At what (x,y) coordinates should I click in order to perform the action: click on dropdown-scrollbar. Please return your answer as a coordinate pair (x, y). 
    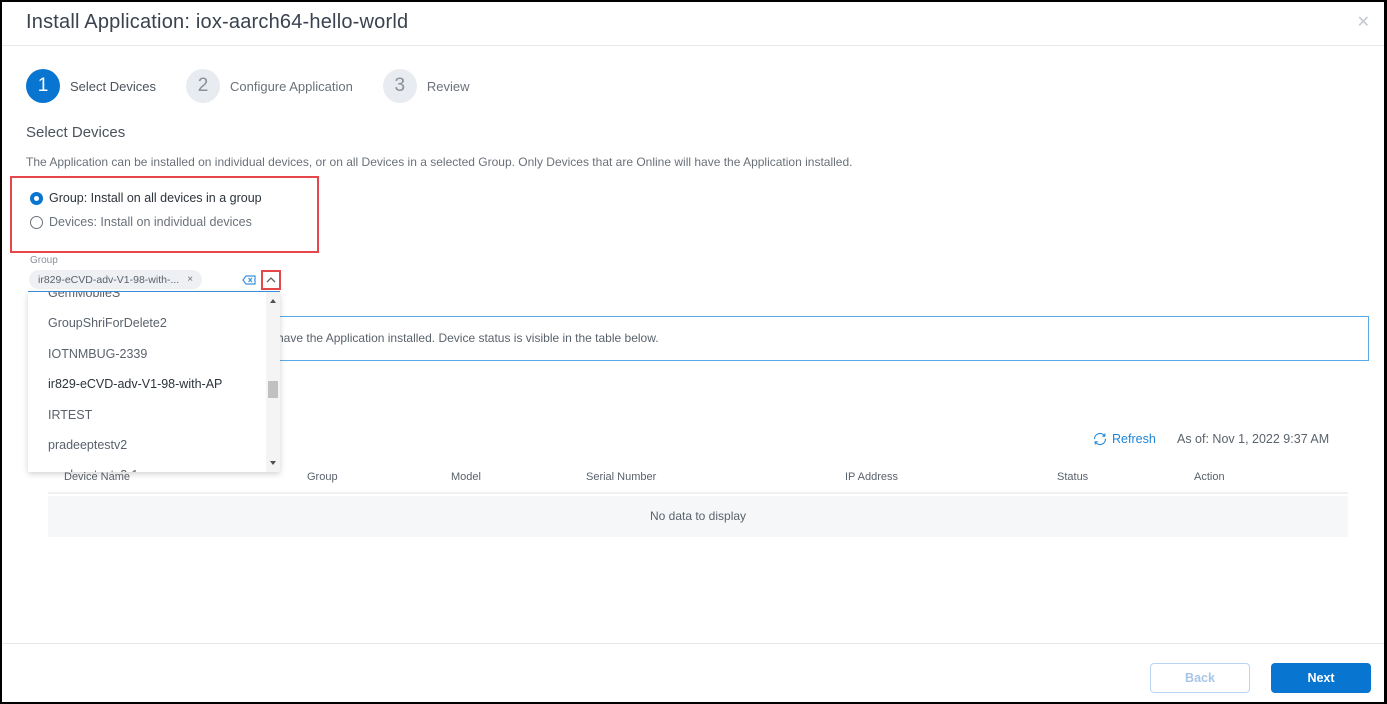
    Looking at the image, I should click on (273, 382).